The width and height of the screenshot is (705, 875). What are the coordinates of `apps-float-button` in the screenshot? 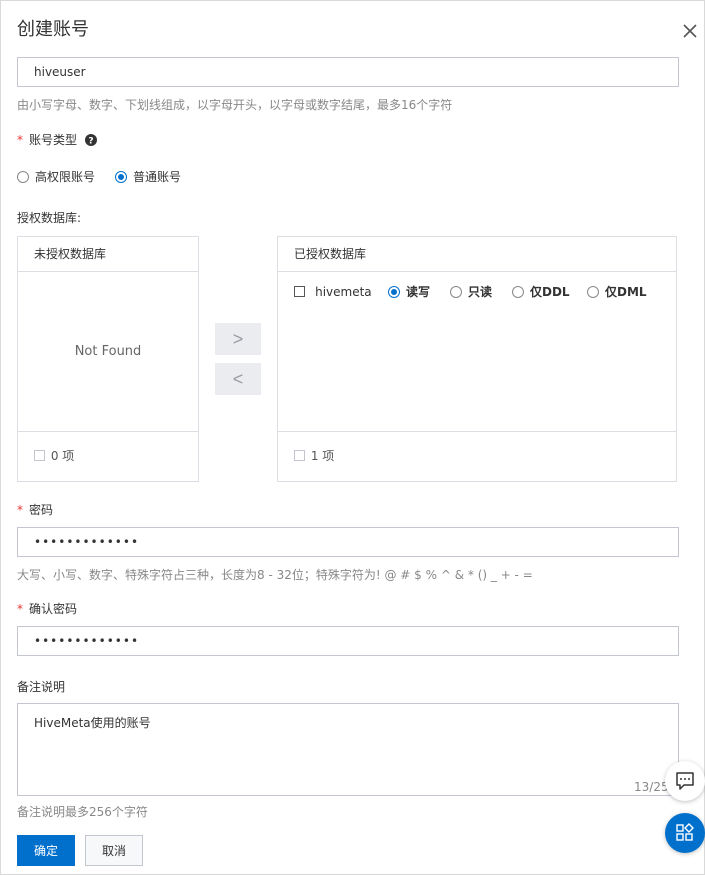 It's located at (685, 833).